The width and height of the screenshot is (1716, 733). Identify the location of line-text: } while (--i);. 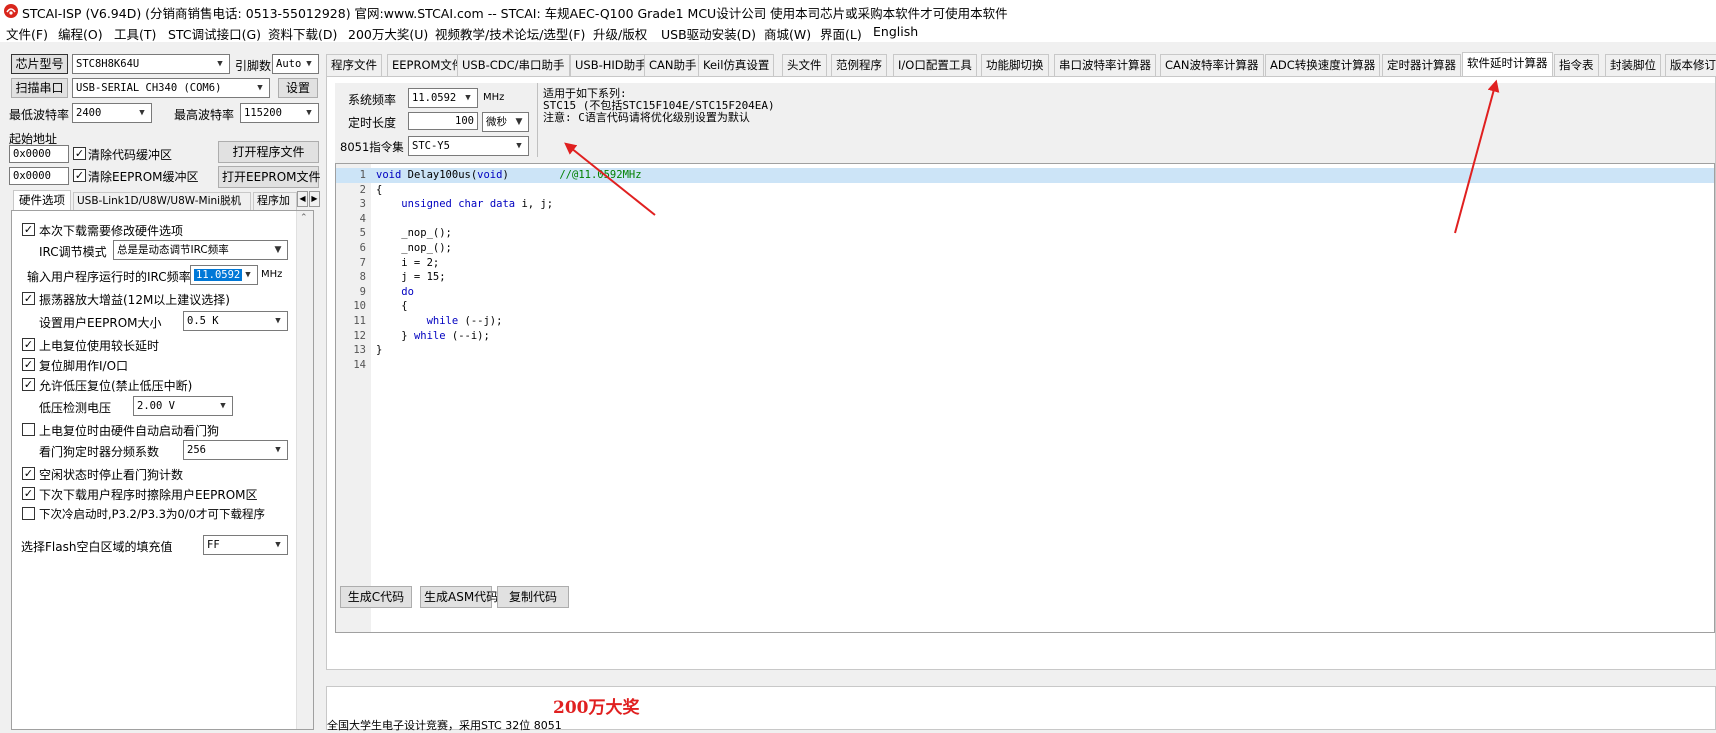
(433, 335).